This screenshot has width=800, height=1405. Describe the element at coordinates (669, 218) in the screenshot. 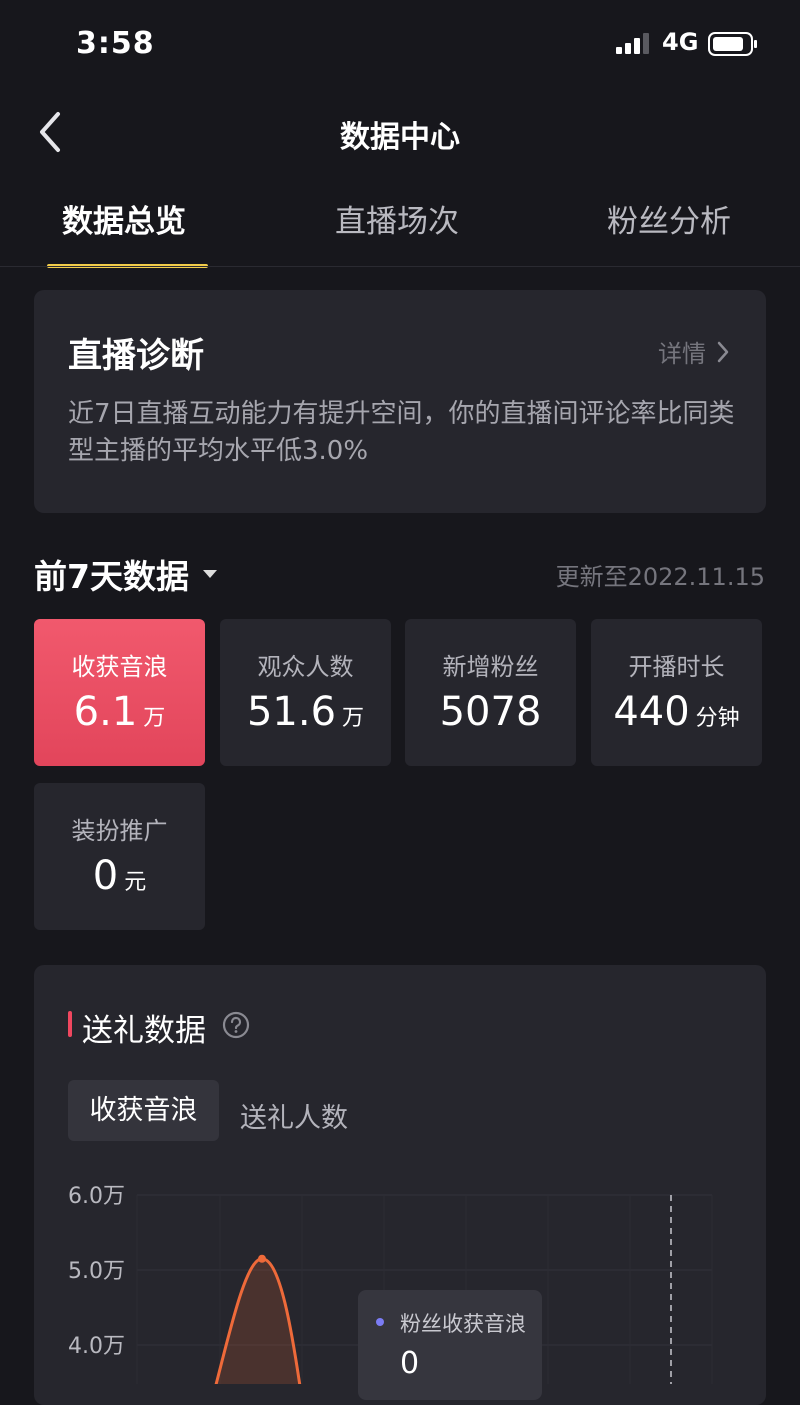

I see `tab-fan-analysis: 粉丝分析` at that location.